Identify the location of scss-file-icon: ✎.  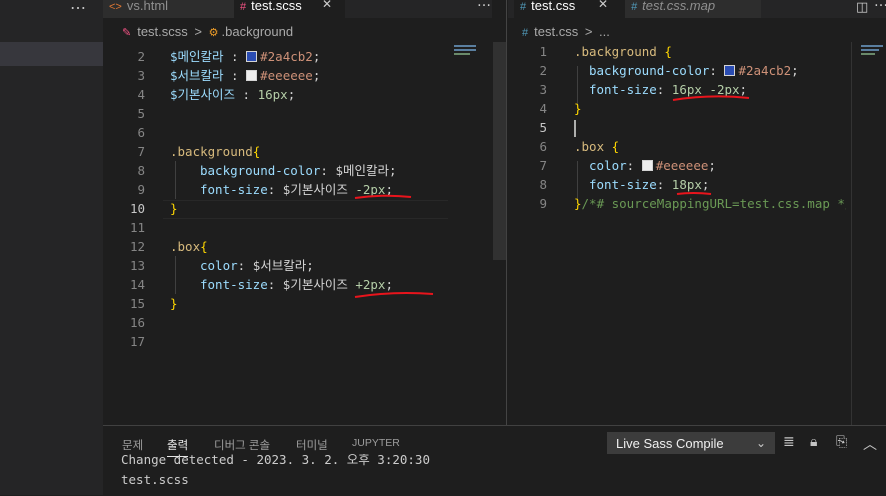
(127, 33).